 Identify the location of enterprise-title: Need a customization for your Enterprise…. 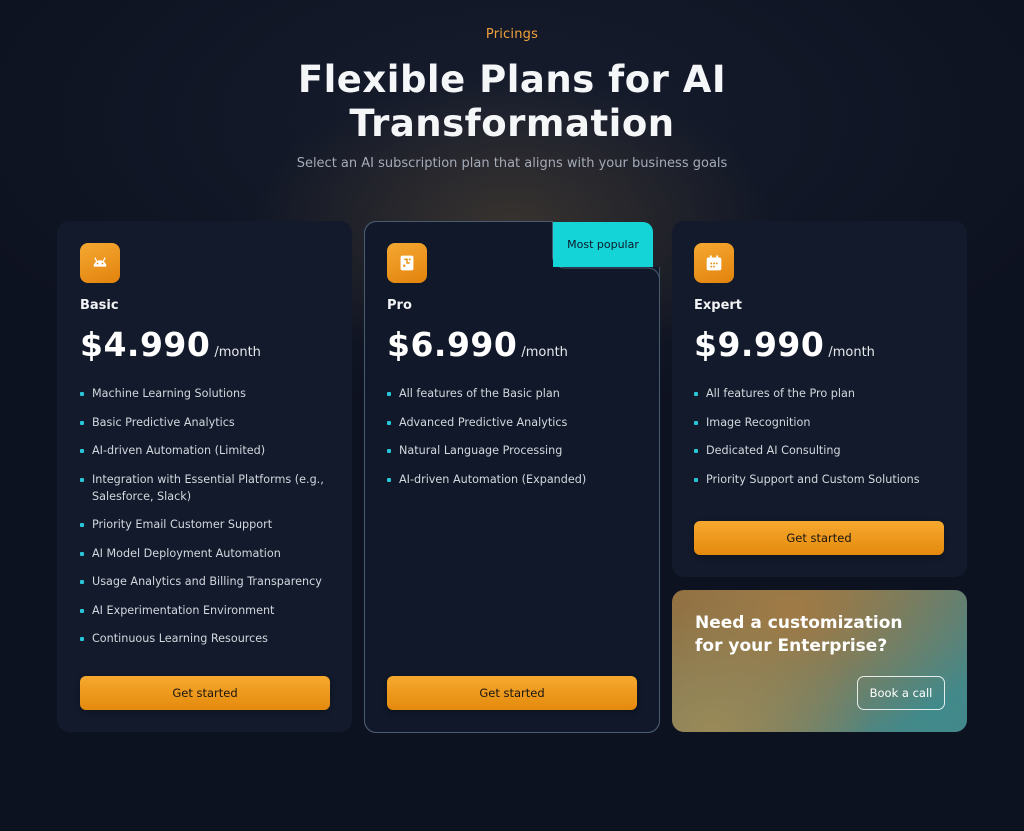
(815, 635).